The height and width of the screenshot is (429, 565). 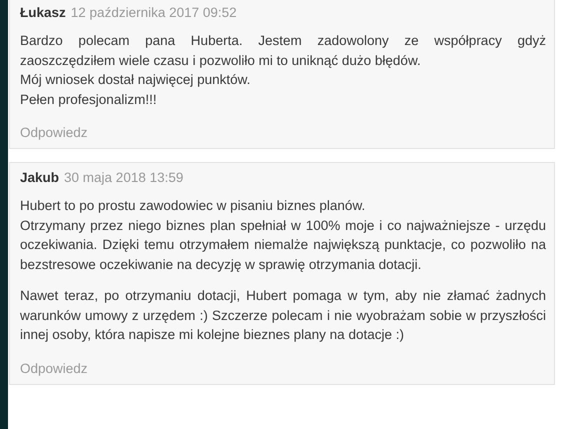 What do you see at coordinates (40, 178) in the screenshot?
I see `comment-author: Jakub` at bounding box center [40, 178].